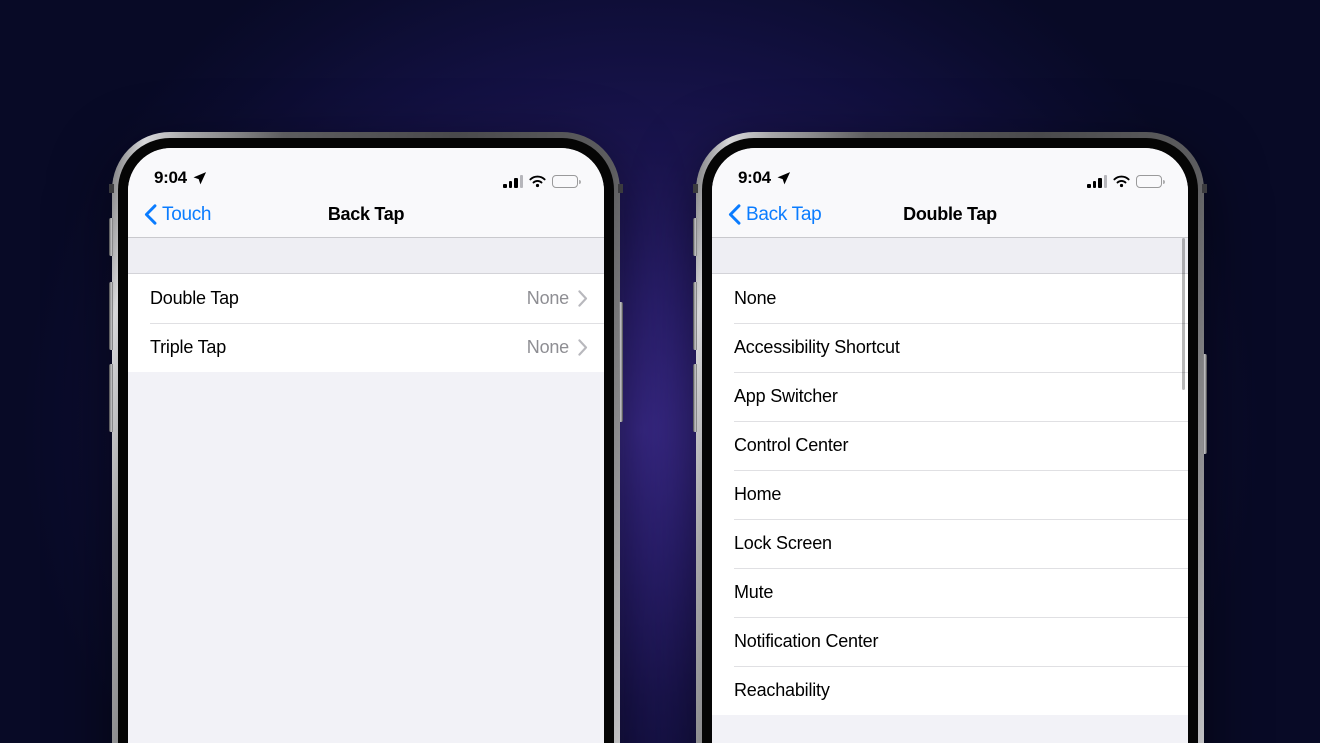 The image size is (1320, 743). What do you see at coordinates (366, 170) in the screenshot?
I see `status-bar-left: 9:04` at bounding box center [366, 170].